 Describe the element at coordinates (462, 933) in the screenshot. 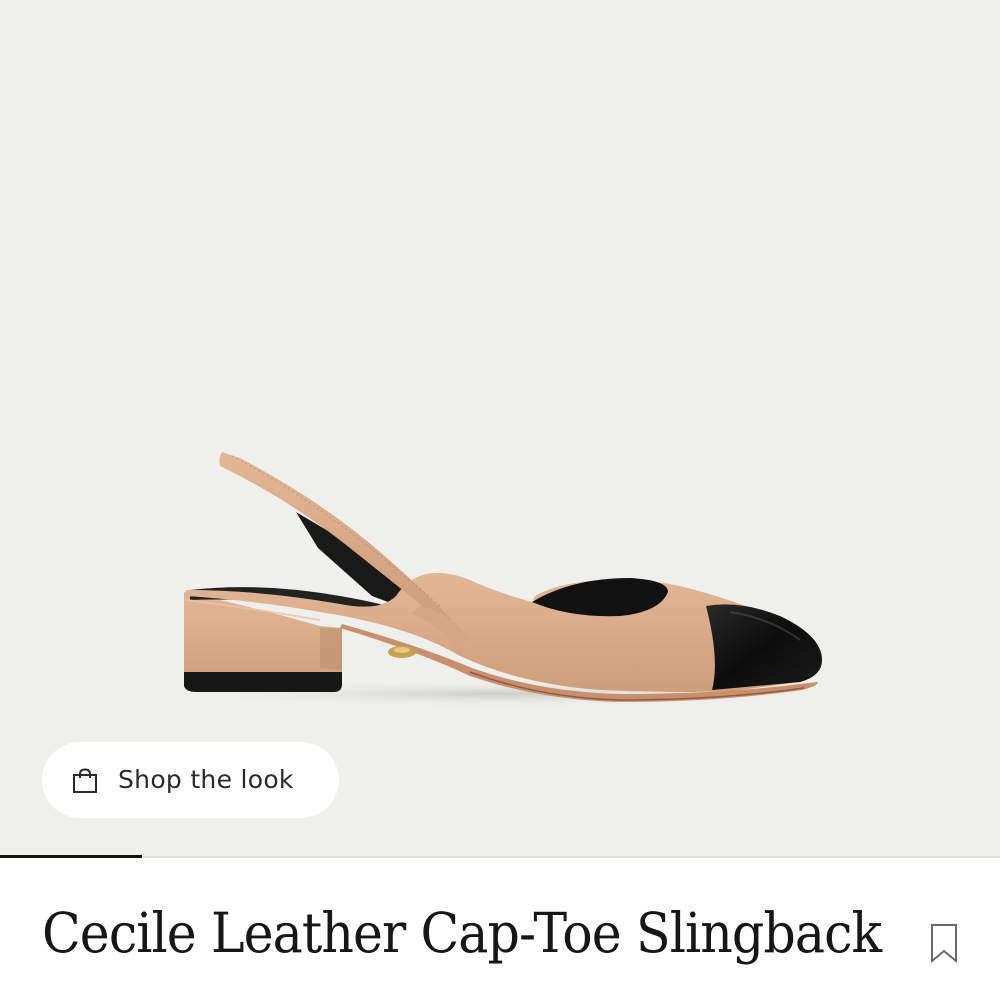

I see `product-title: Cecile Leather Cap-Toe Slingback` at that location.